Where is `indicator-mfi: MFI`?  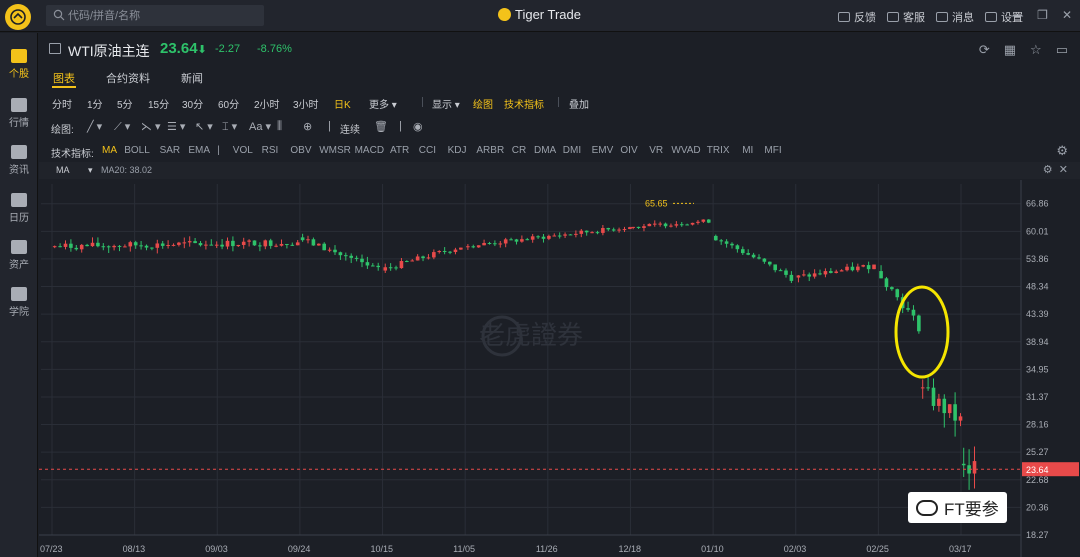 indicator-mfi: MFI is located at coordinates (772, 150).